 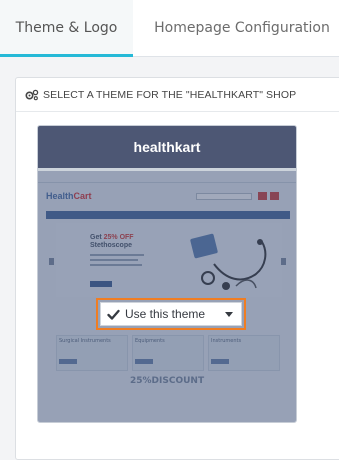 I want to click on tab-bar: Theme & Logo Homepage Configuration, so click(x=169, y=28).